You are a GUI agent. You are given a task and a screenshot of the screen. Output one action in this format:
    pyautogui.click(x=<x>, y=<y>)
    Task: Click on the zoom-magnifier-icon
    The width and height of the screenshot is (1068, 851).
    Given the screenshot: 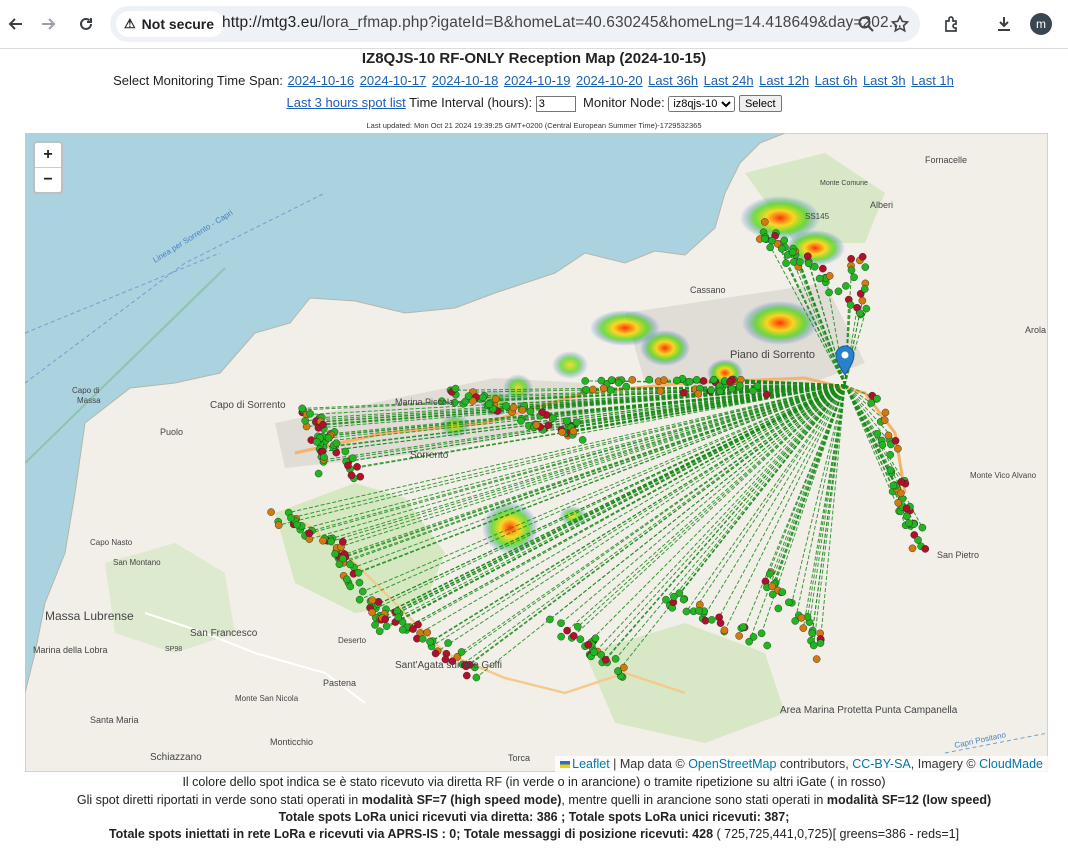 What is the action you would take?
    pyautogui.click(x=866, y=24)
    